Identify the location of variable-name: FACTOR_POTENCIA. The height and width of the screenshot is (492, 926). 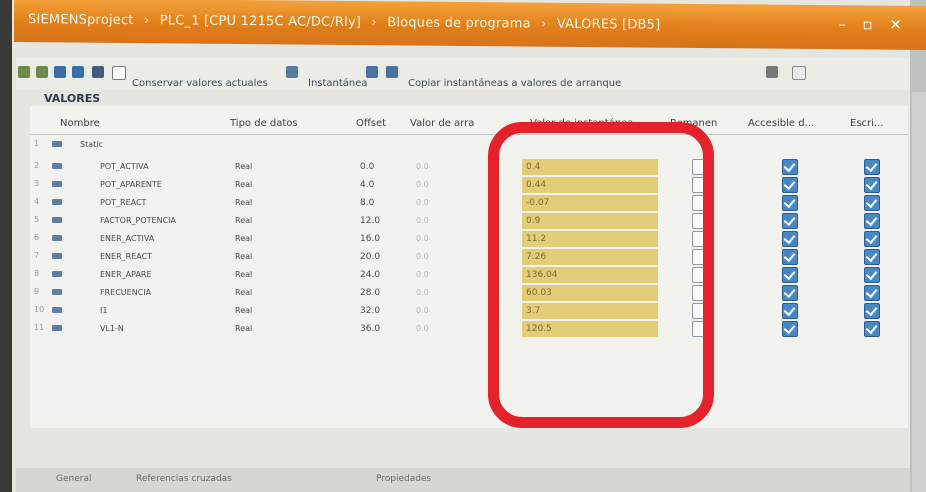
(138, 220).